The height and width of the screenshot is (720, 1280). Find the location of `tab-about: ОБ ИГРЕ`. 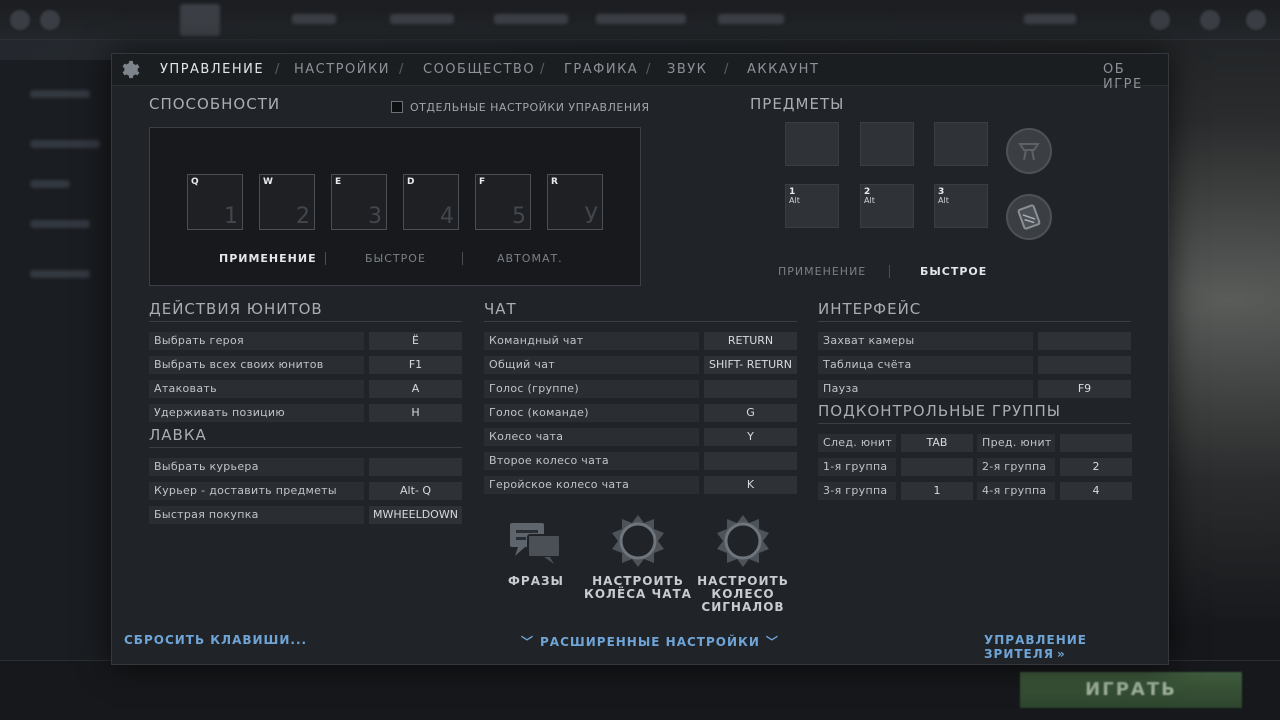

tab-about: ОБ ИГРЕ is located at coordinates (1135, 77).